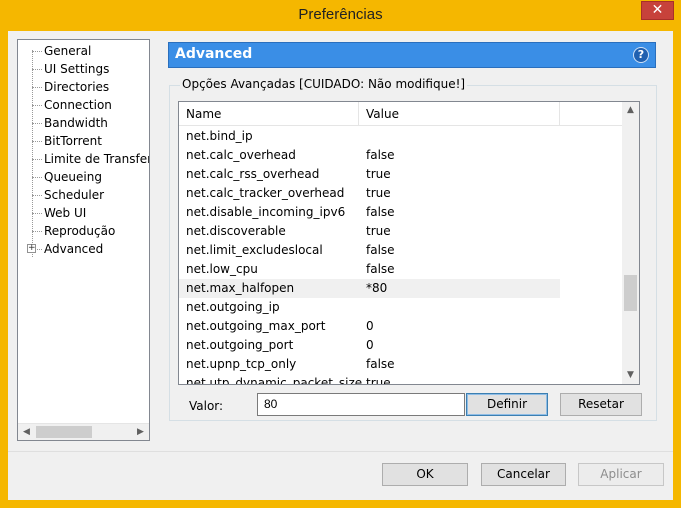 Image resolution: width=681 pixels, height=508 pixels. I want to click on setting-name: net.calc_overhead, so click(241, 155).